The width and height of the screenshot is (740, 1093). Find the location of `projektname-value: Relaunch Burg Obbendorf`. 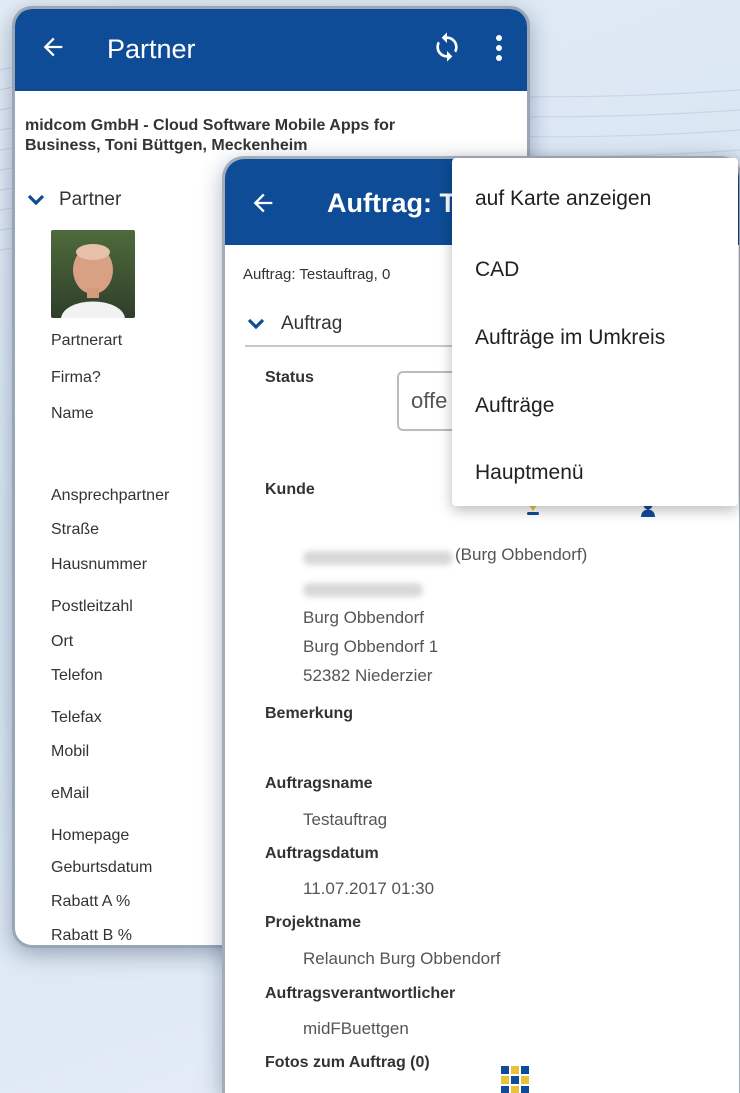

projektname-value: Relaunch Burg Obbendorf is located at coordinates (402, 958).